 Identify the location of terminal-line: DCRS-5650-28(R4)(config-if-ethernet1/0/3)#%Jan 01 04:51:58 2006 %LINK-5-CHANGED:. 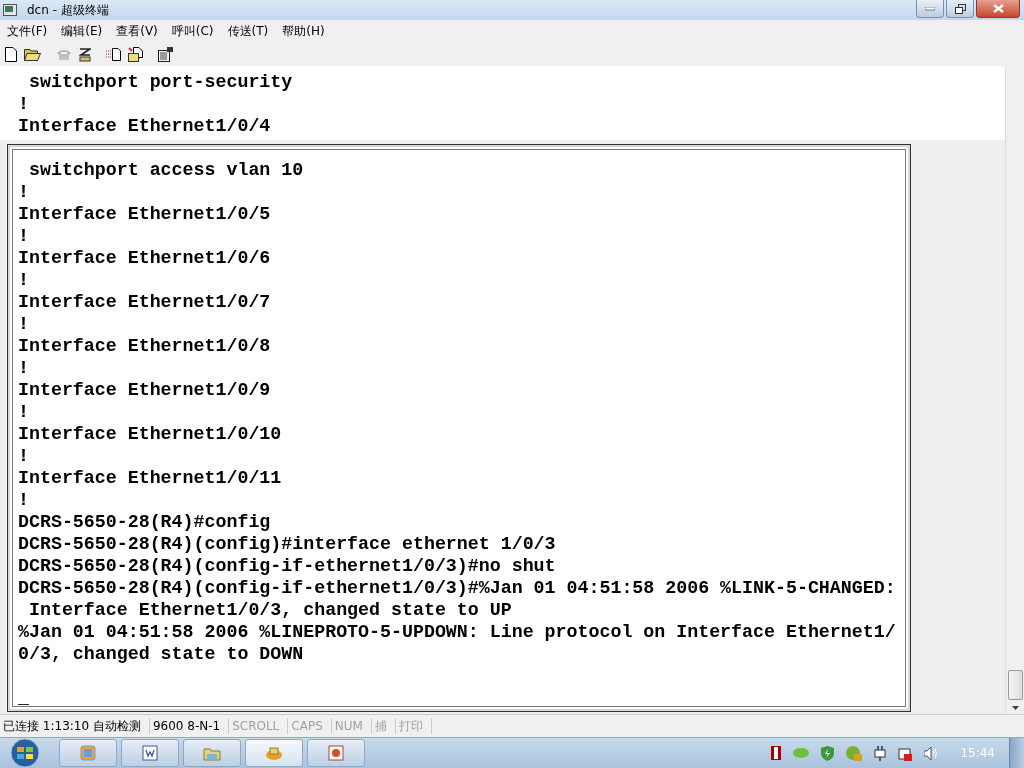
(457, 588).